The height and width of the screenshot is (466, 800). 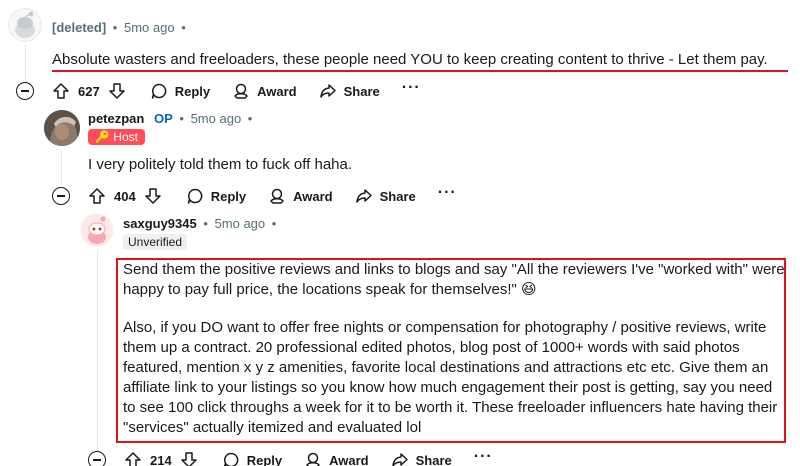 I want to click on user-photo-icon, so click(x=62, y=128).